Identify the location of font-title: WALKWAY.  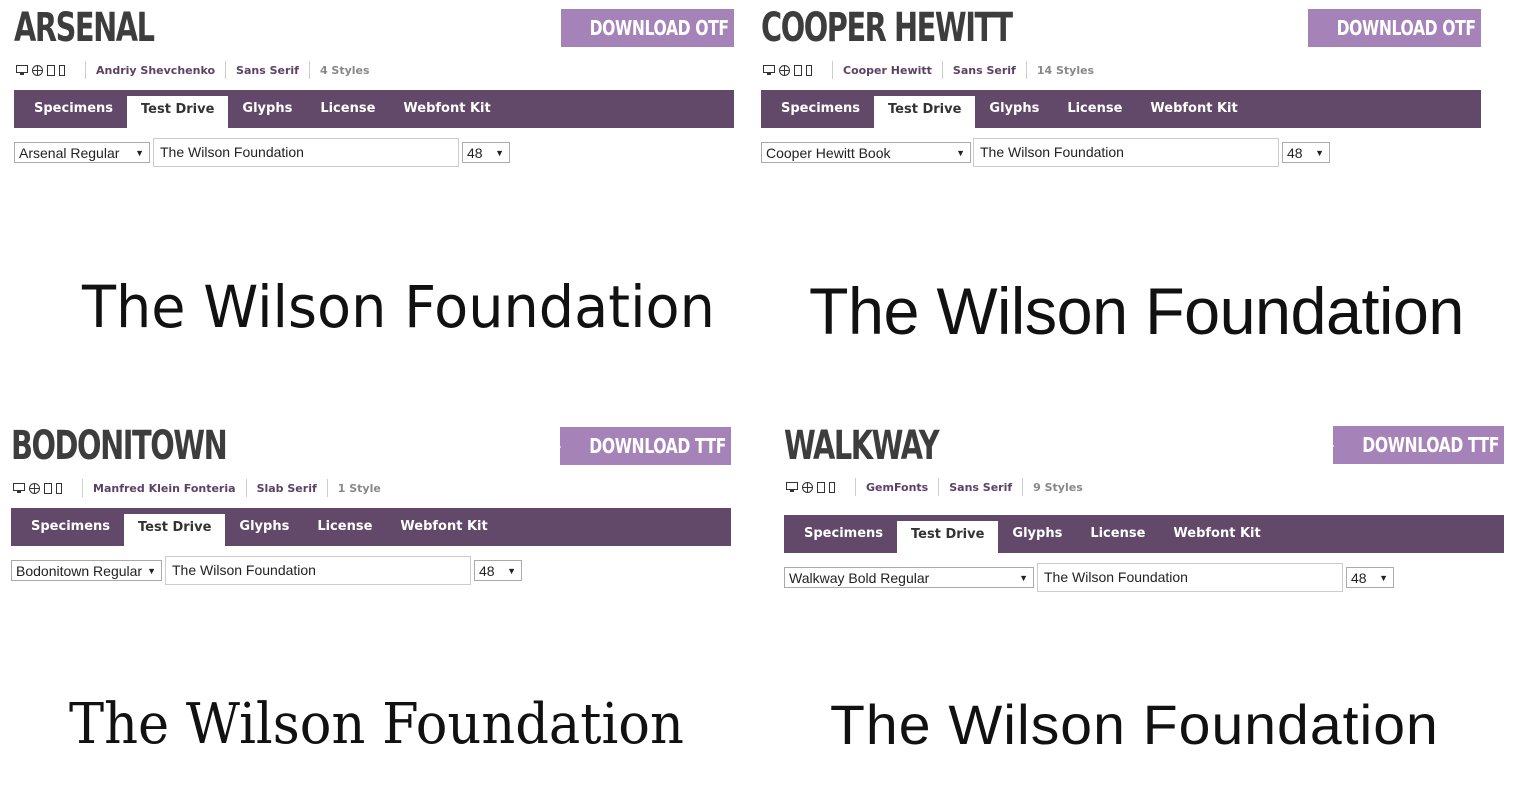
(862, 446).